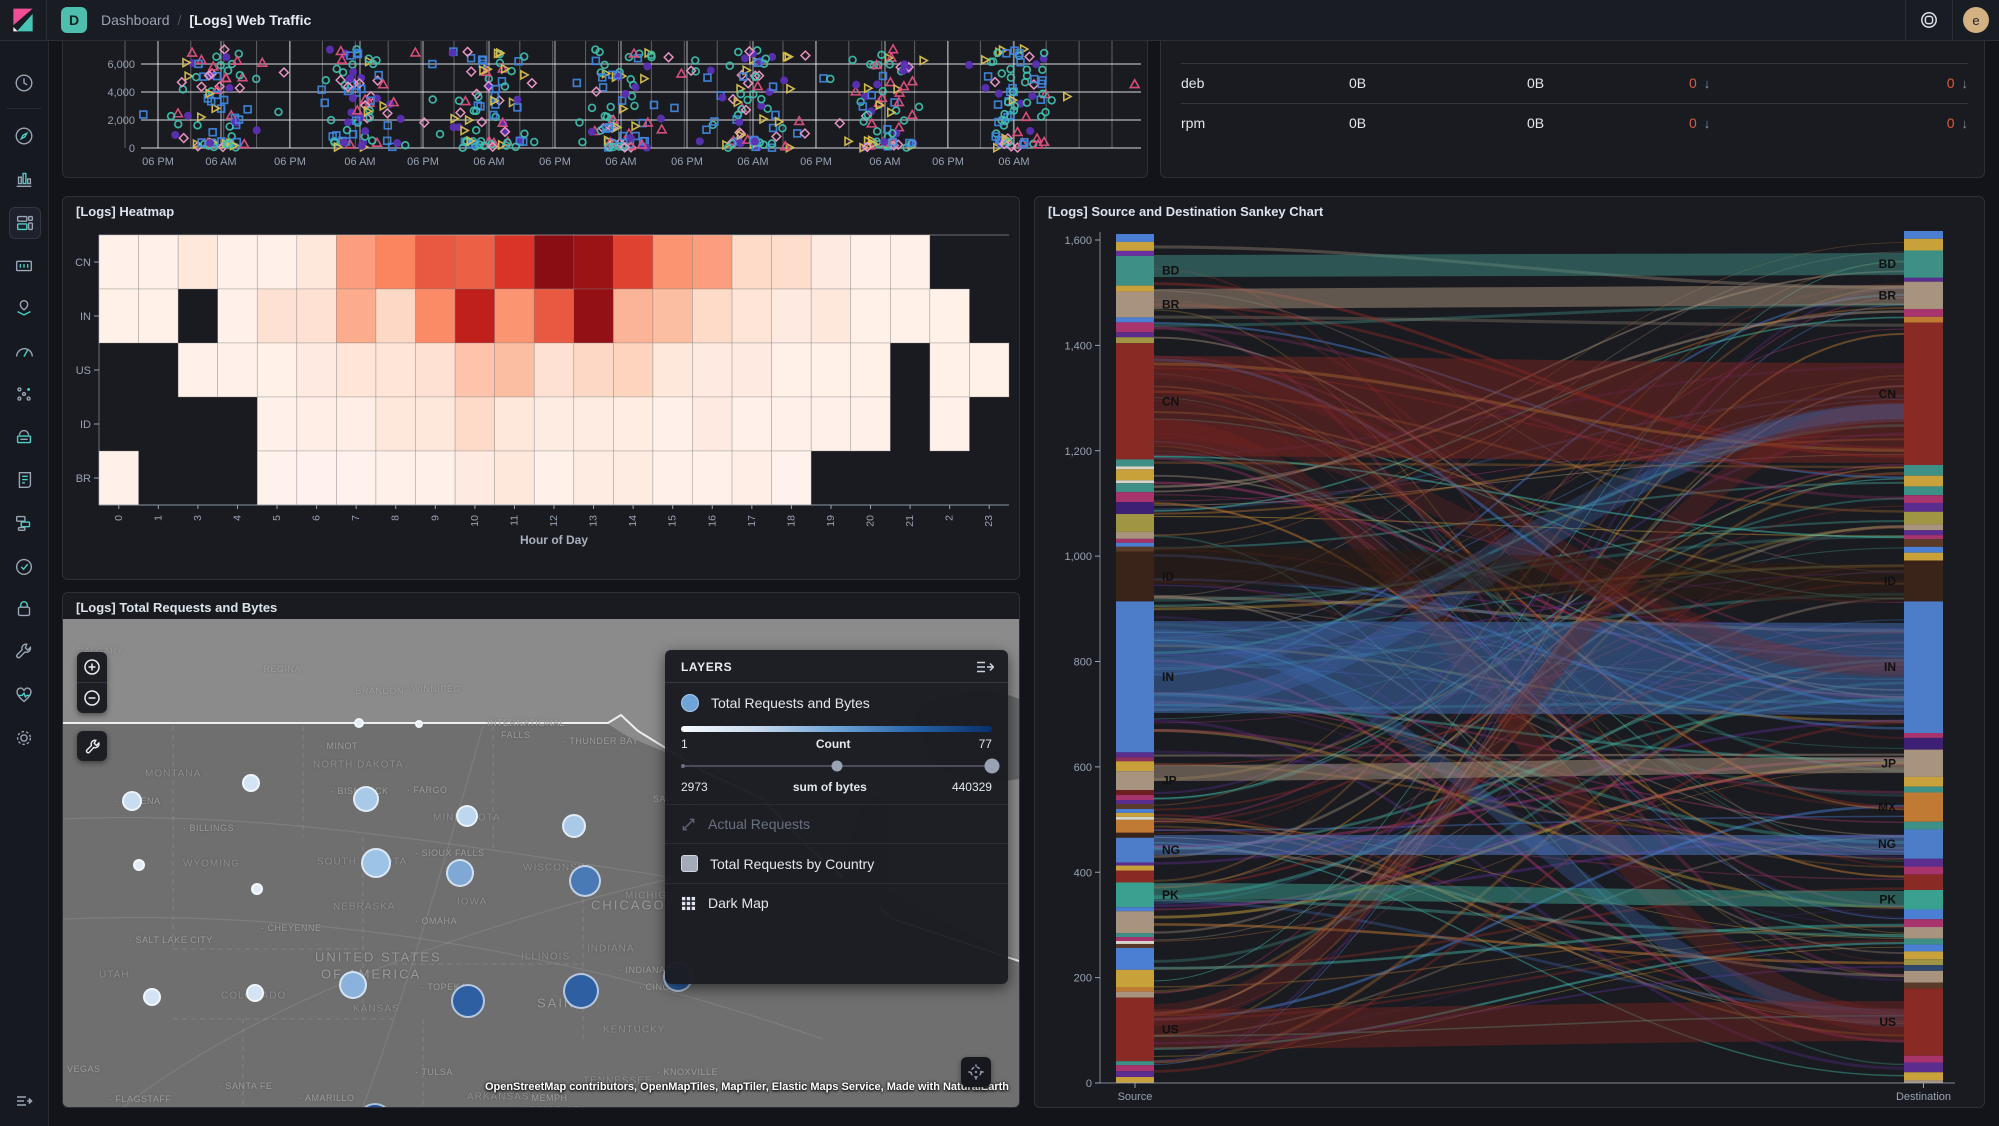  What do you see at coordinates (24, 609) in the screenshot?
I see `sidebar-item-siem` at bounding box center [24, 609].